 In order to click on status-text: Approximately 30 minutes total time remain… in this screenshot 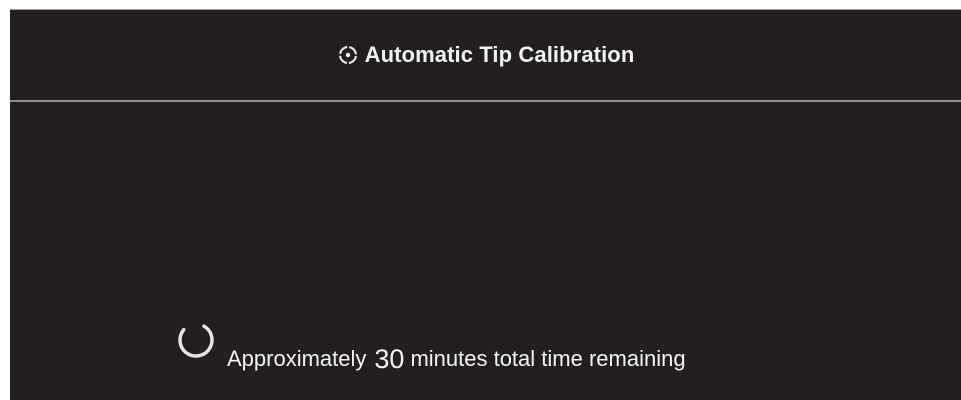, I will do `click(456, 359)`.